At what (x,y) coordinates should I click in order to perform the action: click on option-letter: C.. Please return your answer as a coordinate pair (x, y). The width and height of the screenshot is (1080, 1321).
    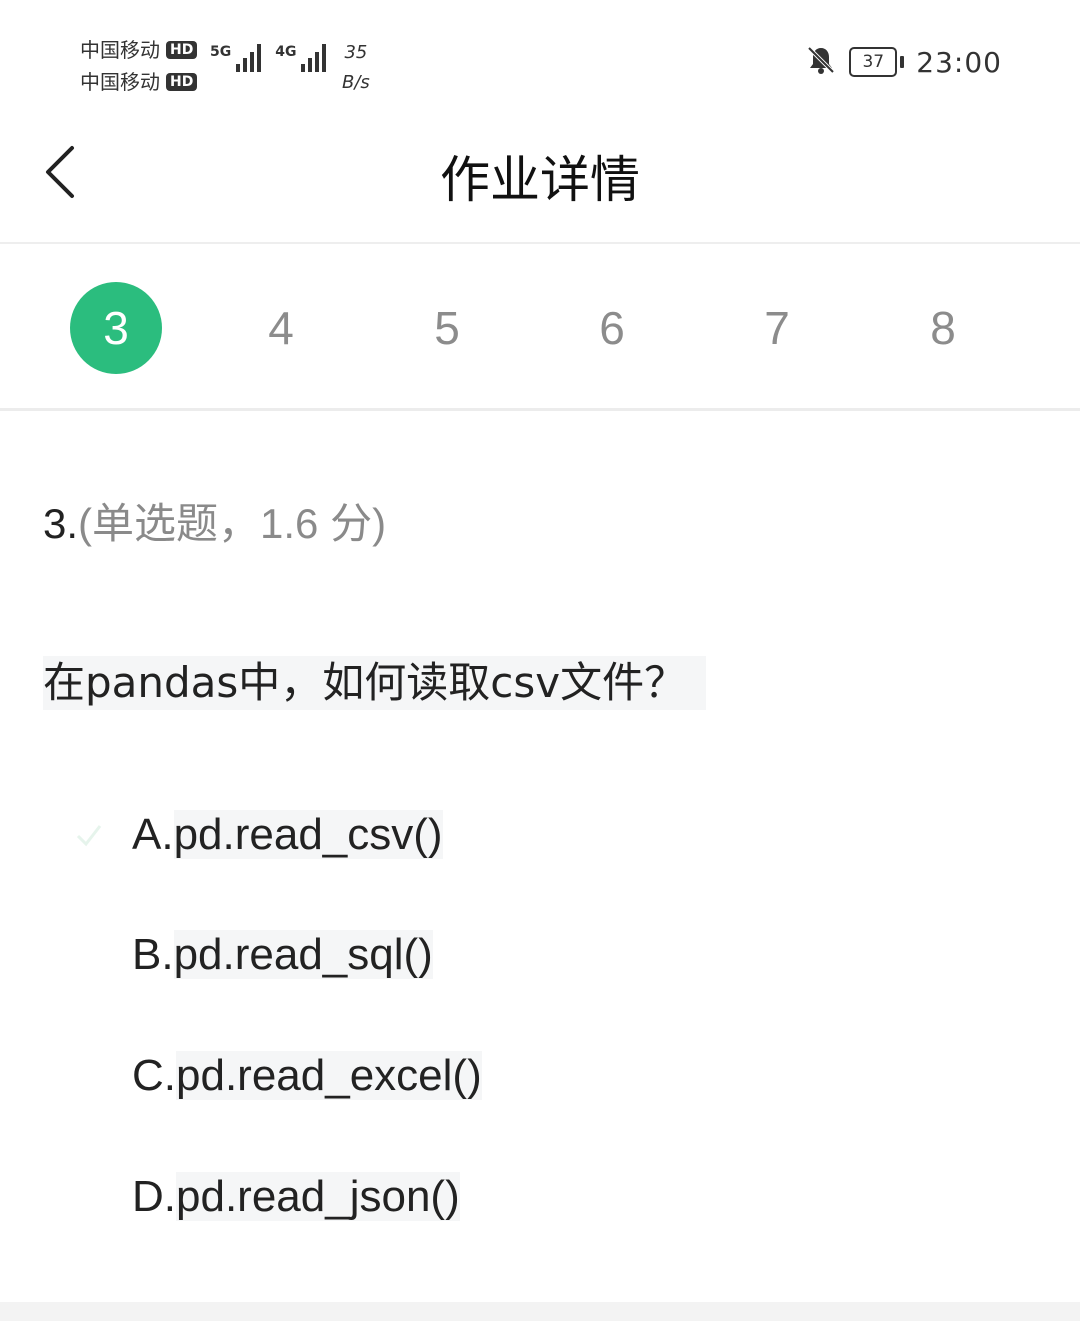
    Looking at the image, I should click on (154, 1075).